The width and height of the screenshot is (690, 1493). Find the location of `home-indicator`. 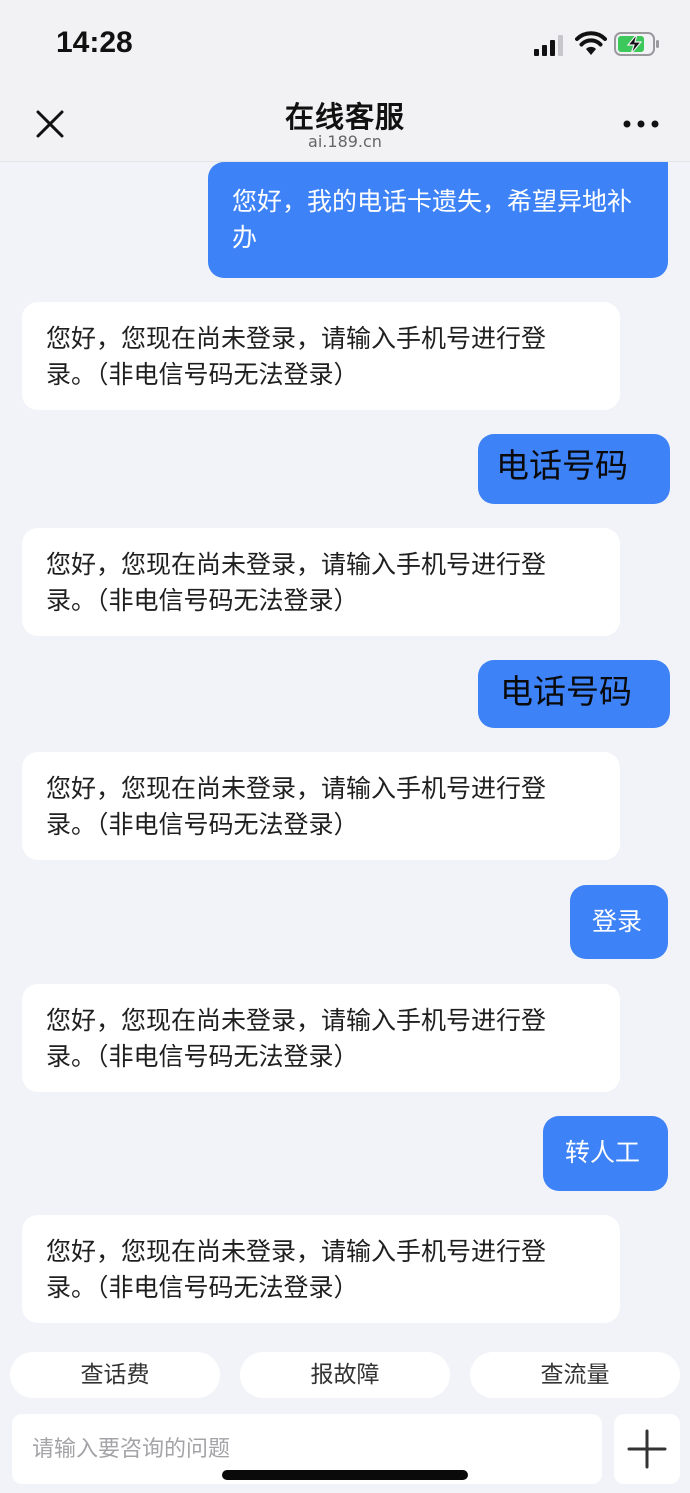

home-indicator is located at coordinates (345, 1475).